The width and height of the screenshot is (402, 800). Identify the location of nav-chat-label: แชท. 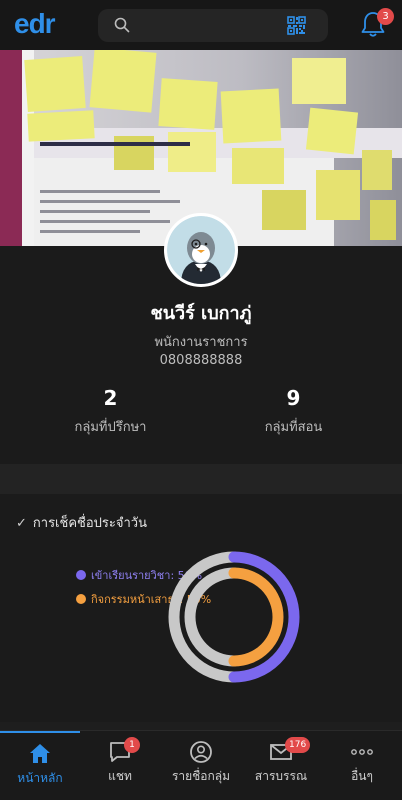
(120, 776).